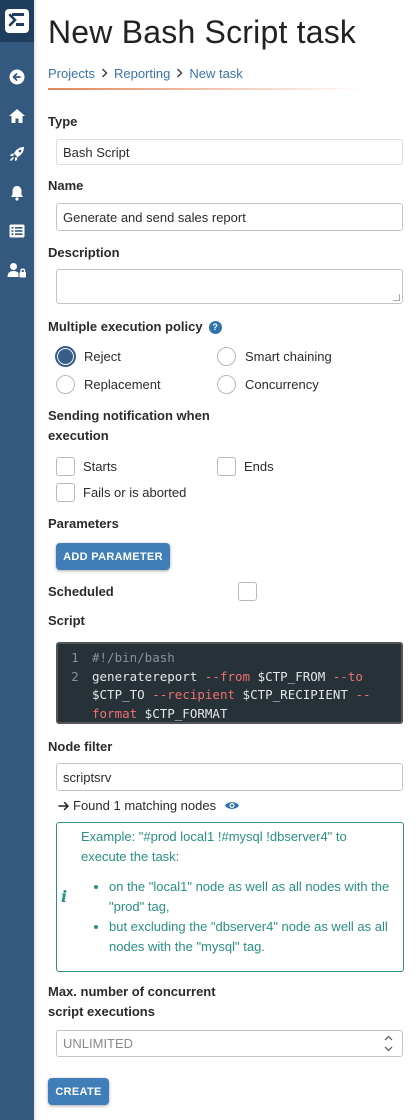 This screenshot has height=1120, width=420. I want to click on execution-policy-label-text: Multiple execution policy, so click(125, 326).